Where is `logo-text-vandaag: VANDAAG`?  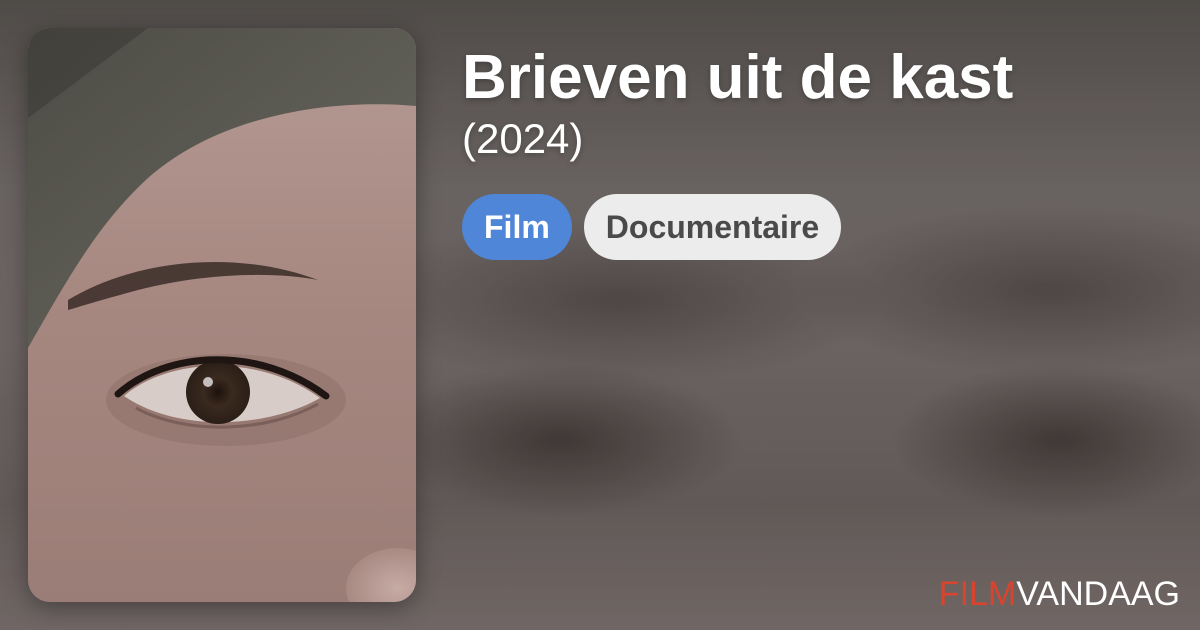 logo-text-vandaag: VANDAAG is located at coordinates (1098, 594).